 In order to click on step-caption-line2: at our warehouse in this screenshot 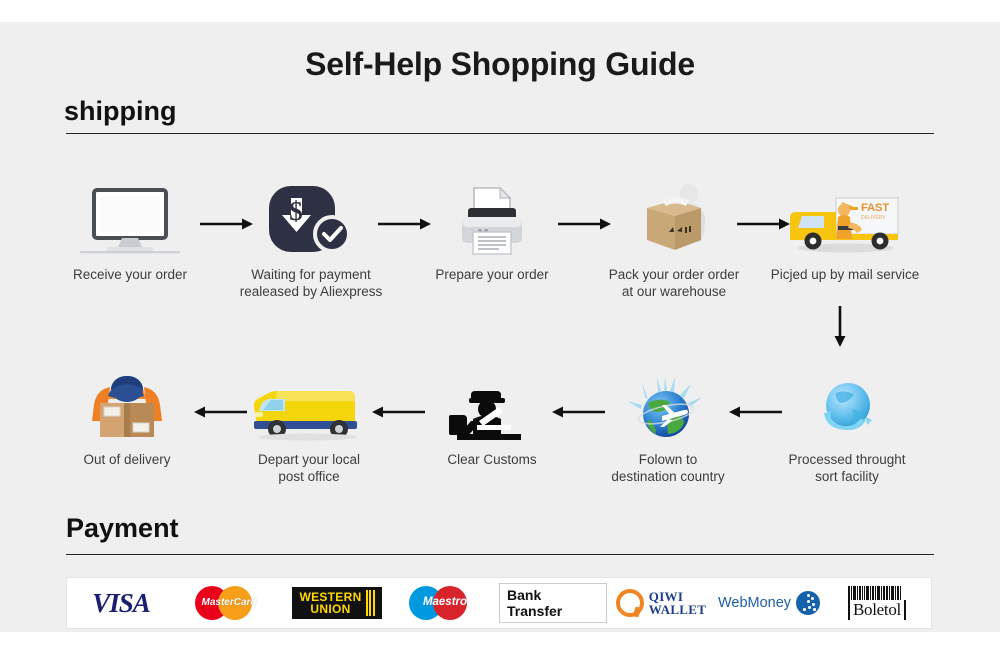, I will do `click(674, 291)`.